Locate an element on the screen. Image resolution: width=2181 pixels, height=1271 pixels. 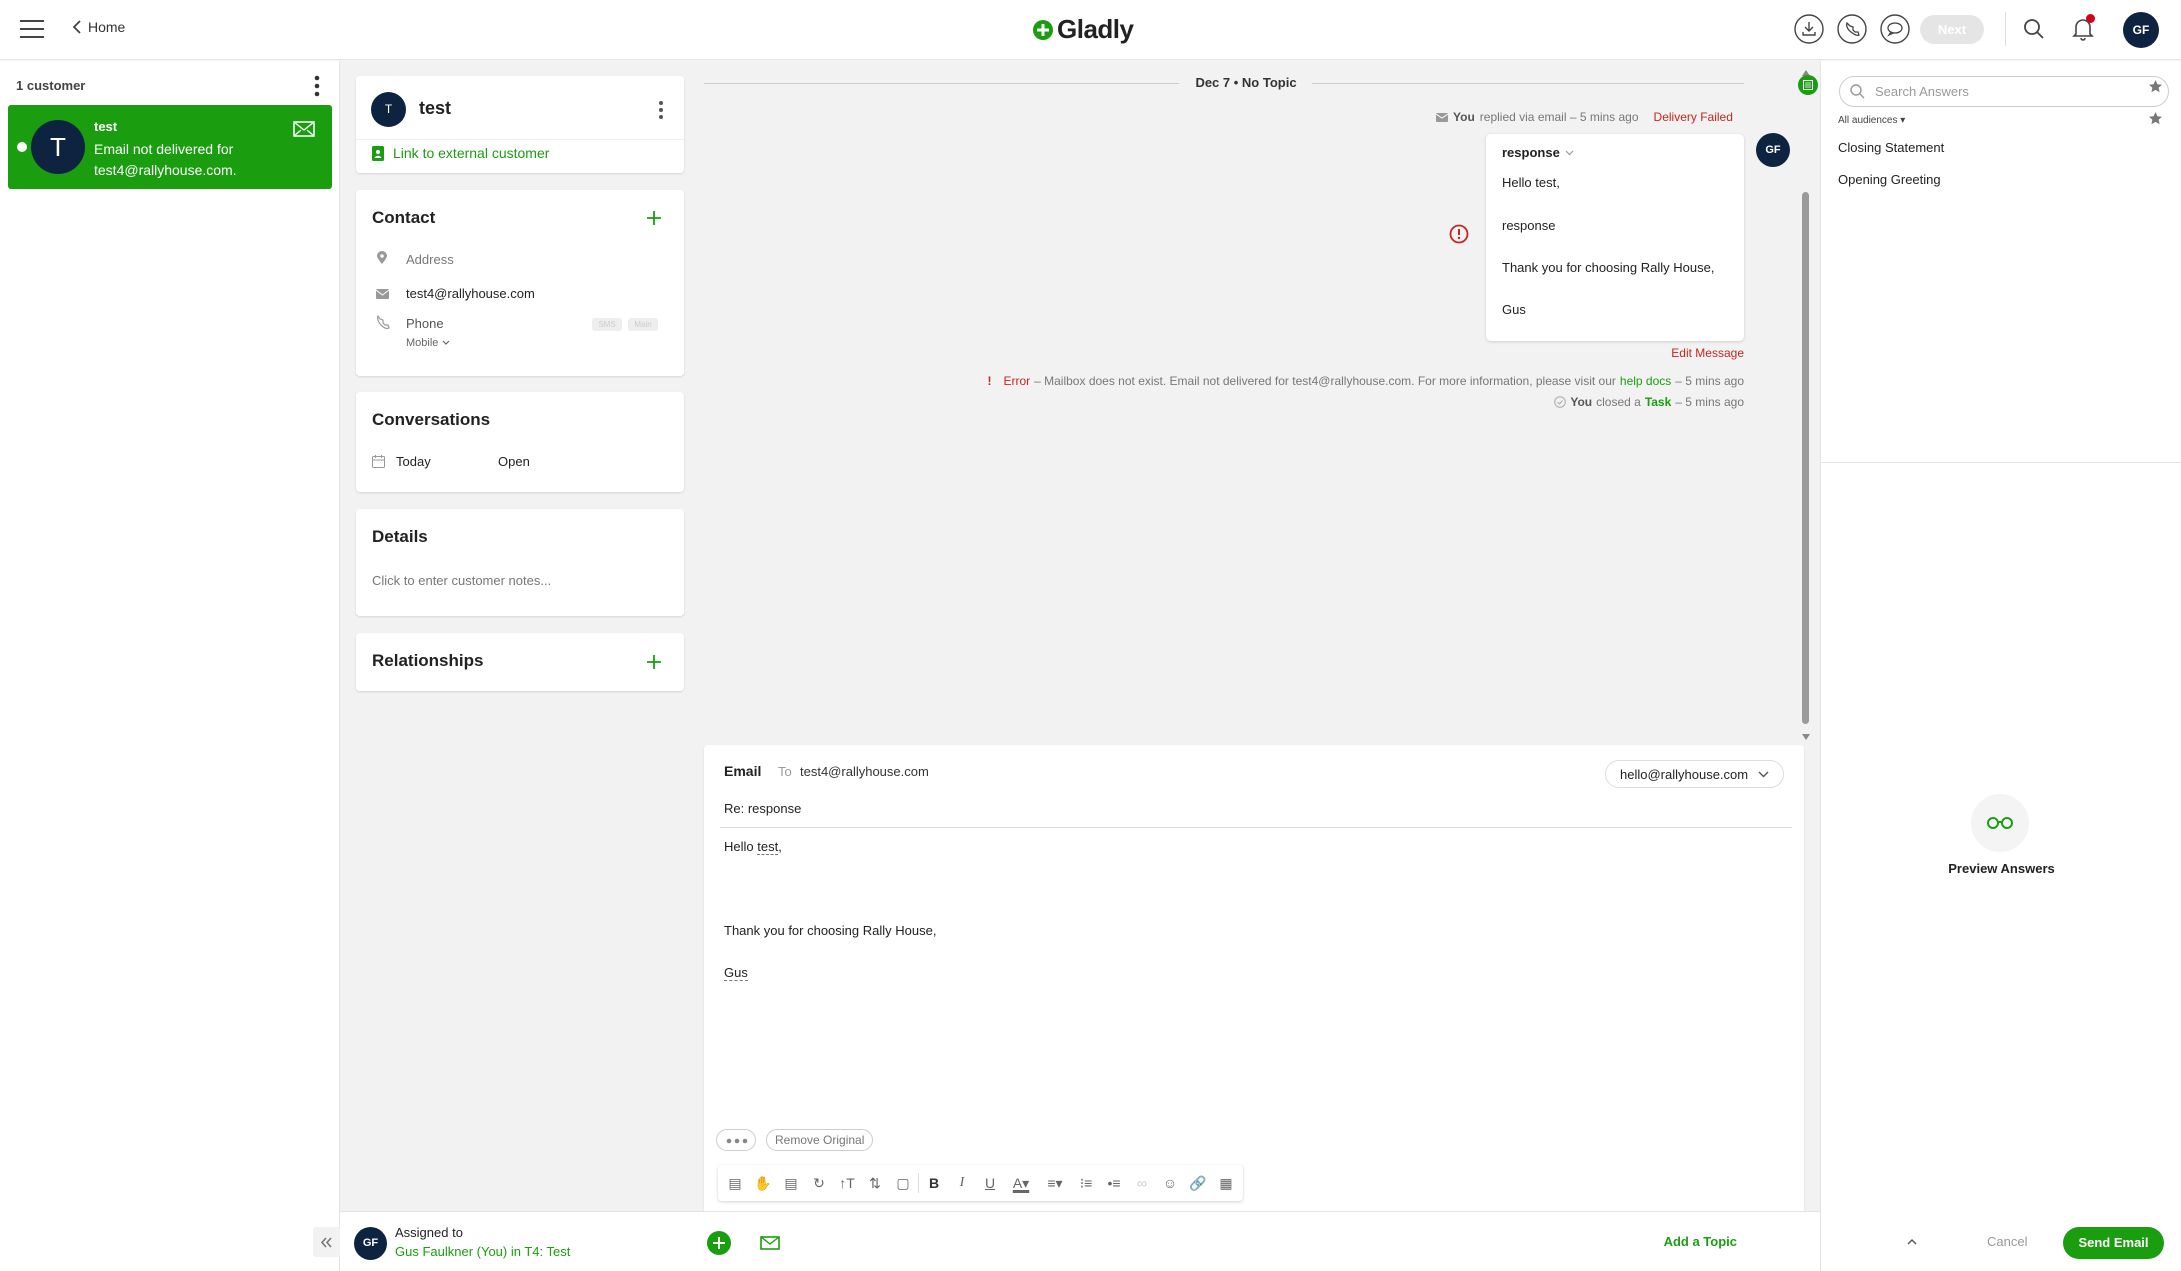
to-label: To is located at coordinates (785, 771).